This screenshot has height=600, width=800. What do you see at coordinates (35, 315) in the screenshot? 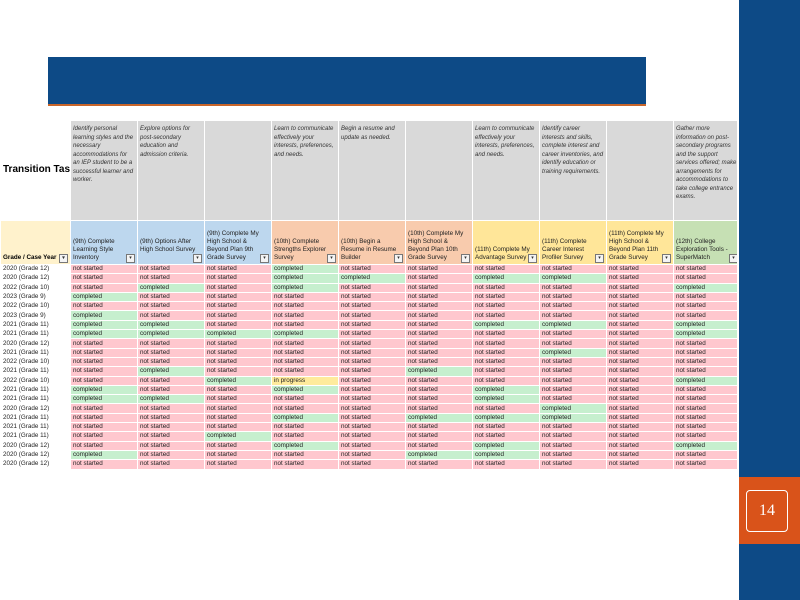
I see `grade-cell: 2023 (Grade 9)` at bounding box center [35, 315].